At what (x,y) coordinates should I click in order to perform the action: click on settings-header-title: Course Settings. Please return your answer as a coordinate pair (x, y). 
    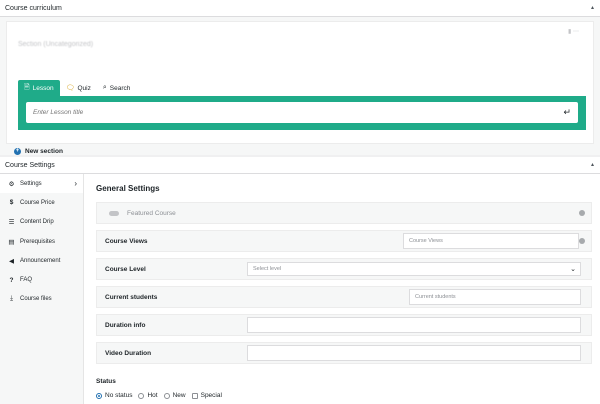
    Looking at the image, I should click on (30, 165).